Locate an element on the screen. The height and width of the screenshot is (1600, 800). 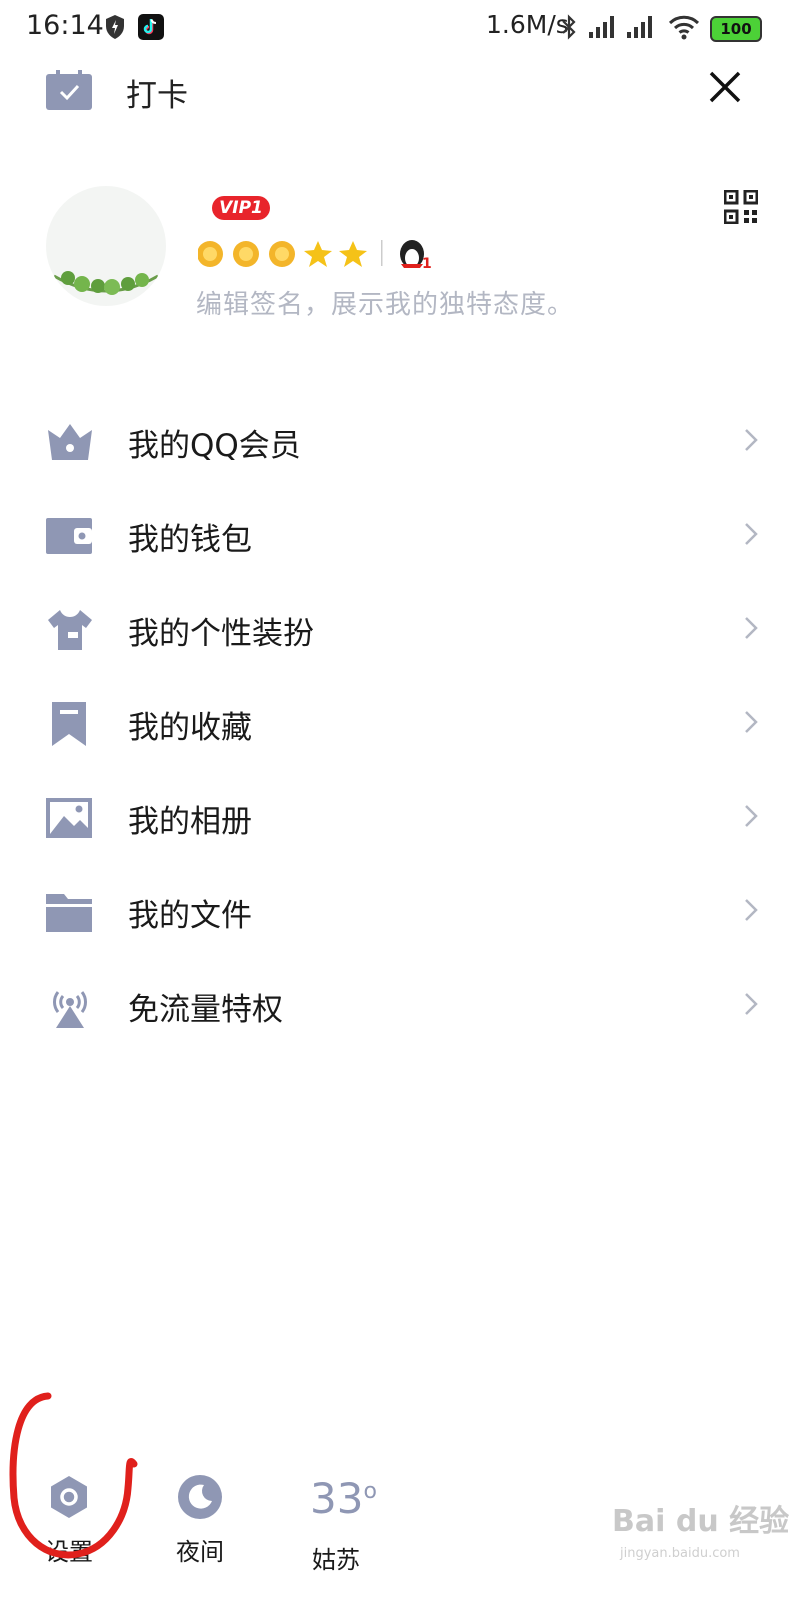
red-annotation-circle is located at coordinates (73, 1475).